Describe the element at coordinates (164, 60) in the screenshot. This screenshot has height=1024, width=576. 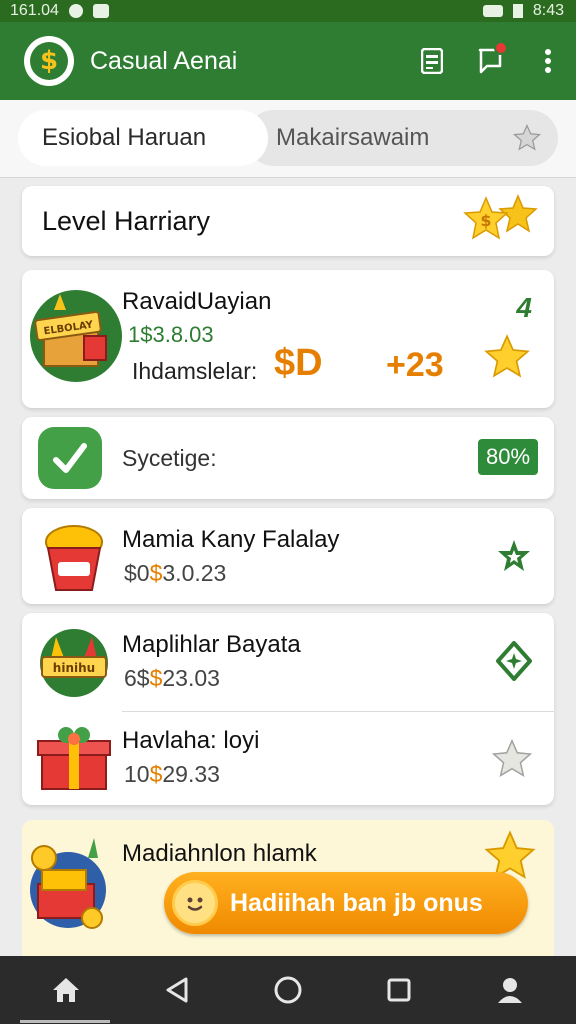
I see `app-title: Casual Aenai` at that location.